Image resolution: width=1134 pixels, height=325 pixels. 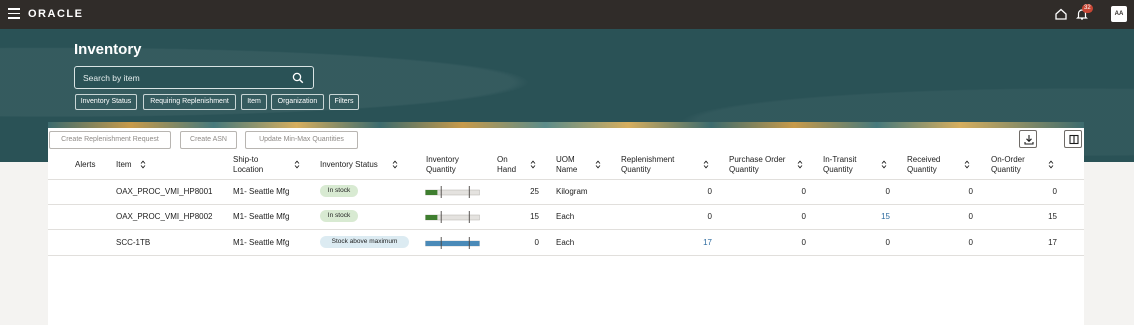 What do you see at coordinates (840, 159) in the screenshot?
I see `header-transit-line1: In-Transit` at bounding box center [840, 159].